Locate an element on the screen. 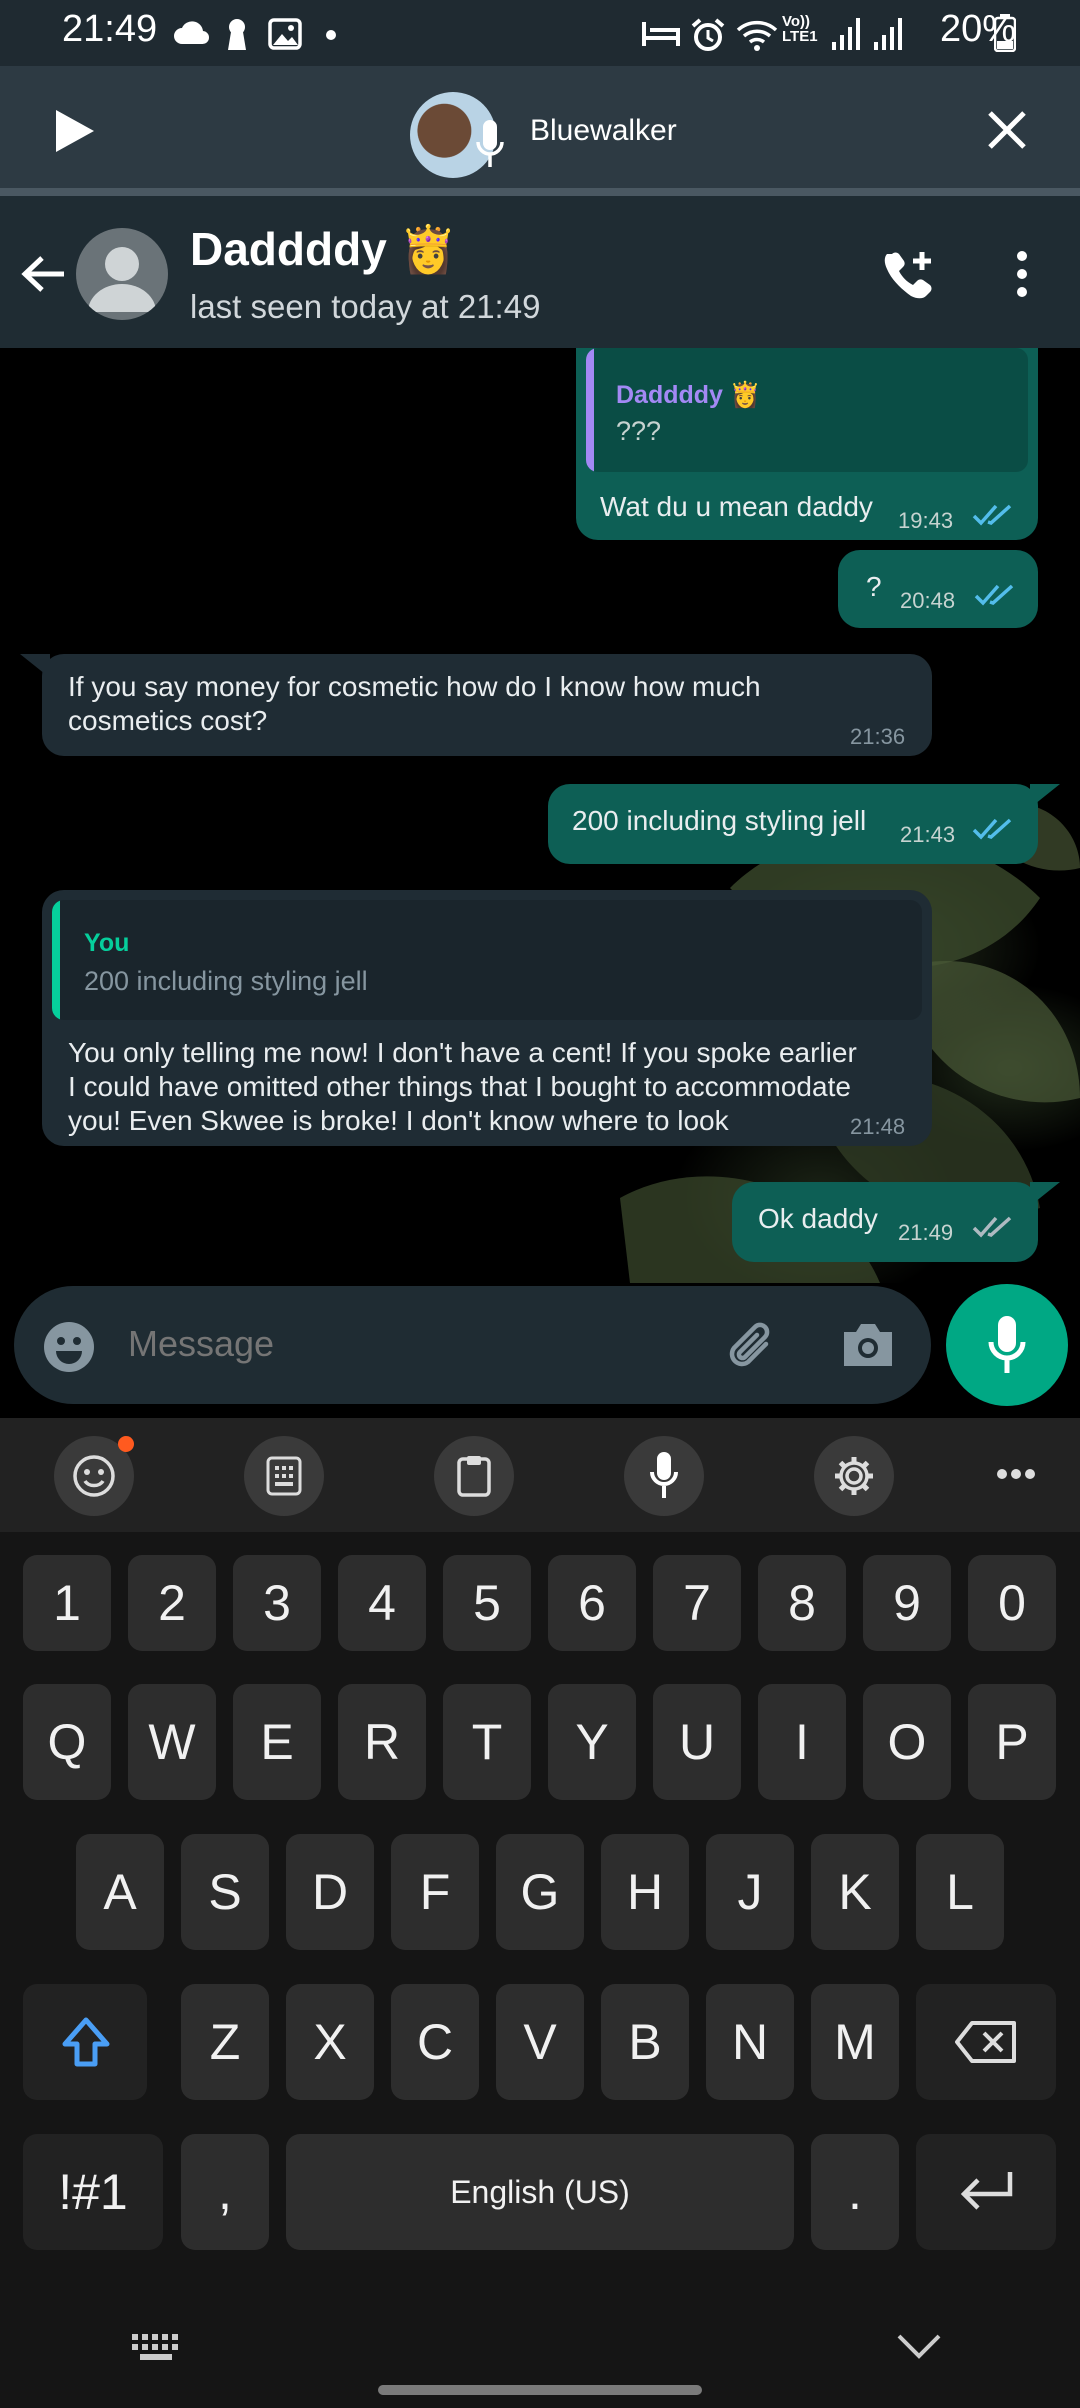 This screenshot has width=1080, height=2408. message-input is located at coordinates (408, 1344).